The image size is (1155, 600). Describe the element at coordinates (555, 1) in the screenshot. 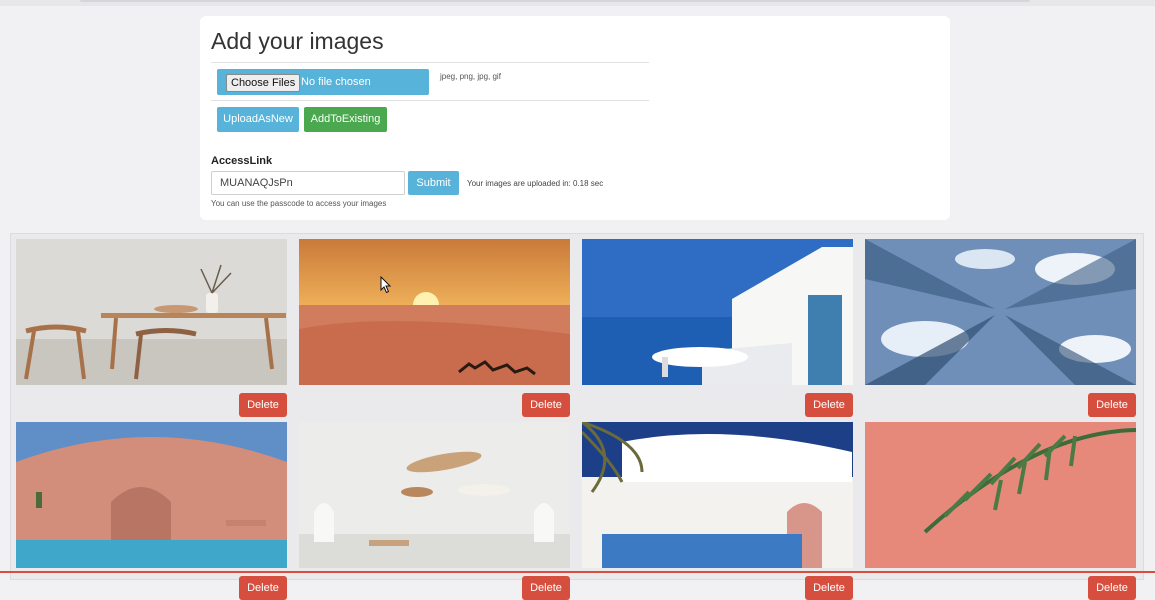

I see `browser-address-edge` at that location.